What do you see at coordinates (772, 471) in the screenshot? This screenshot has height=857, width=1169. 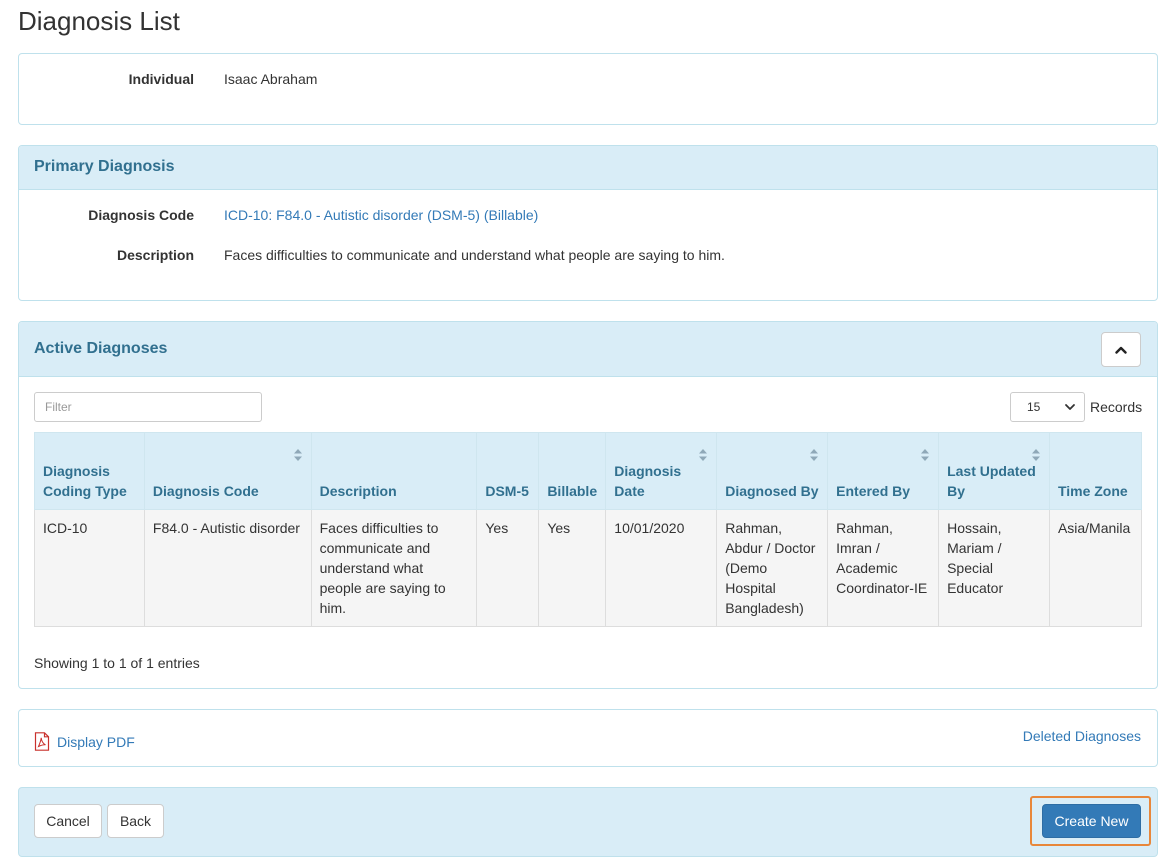 I see `column-header-diagnosed-by: Diagnosed By` at bounding box center [772, 471].